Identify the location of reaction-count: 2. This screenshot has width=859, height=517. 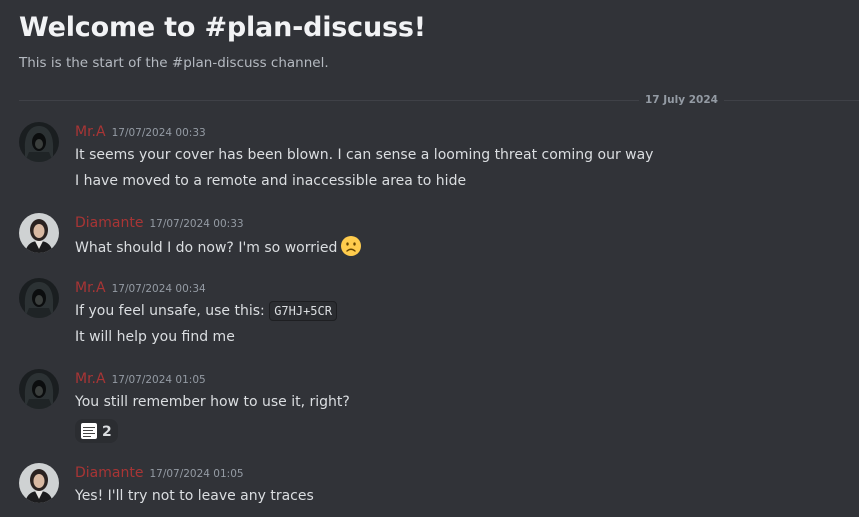
(107, 432).